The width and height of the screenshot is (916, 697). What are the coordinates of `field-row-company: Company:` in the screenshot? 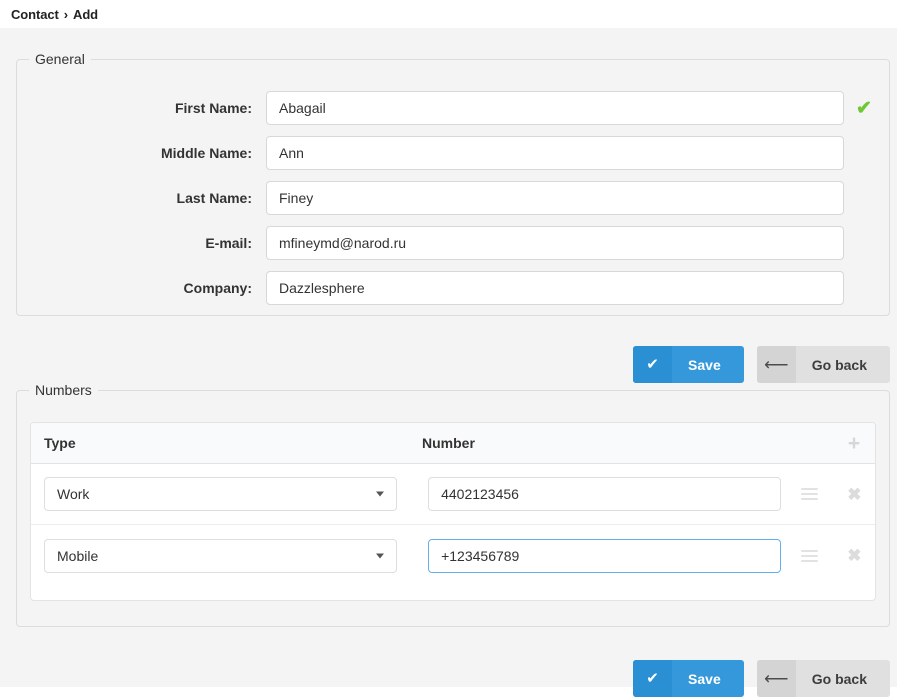 It's located at (453, 288).